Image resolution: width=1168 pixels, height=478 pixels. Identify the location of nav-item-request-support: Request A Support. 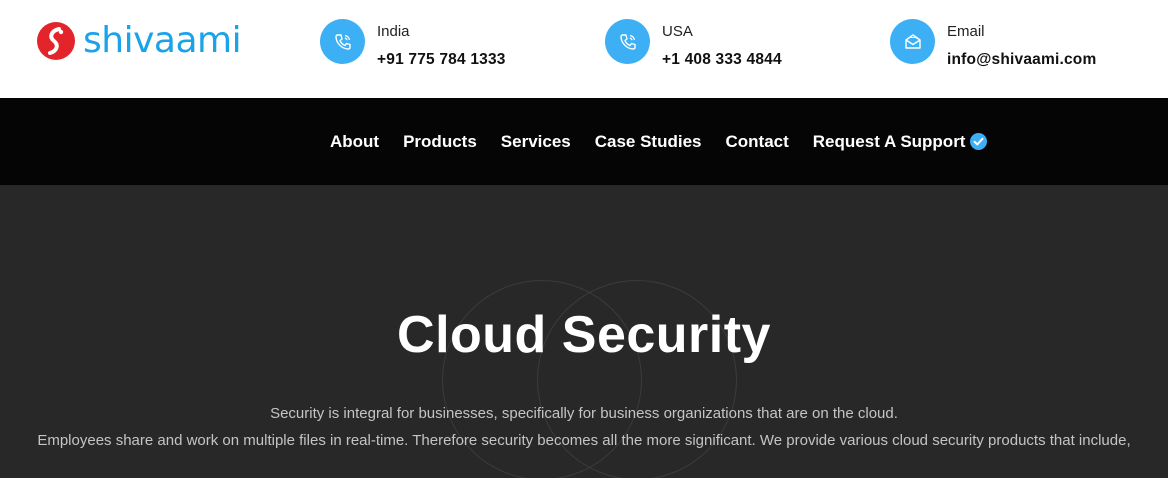
(900, 142).